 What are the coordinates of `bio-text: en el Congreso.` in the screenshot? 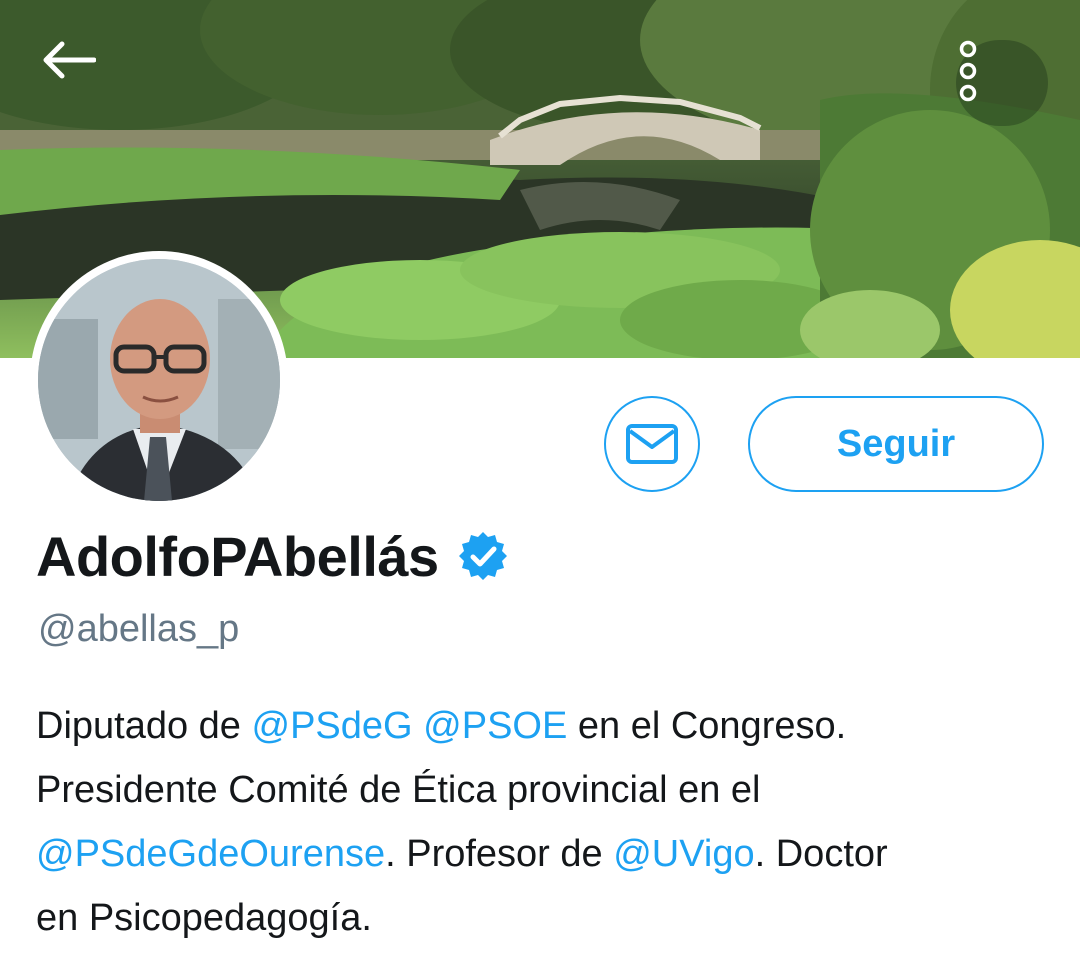 It's located at (707, 726).